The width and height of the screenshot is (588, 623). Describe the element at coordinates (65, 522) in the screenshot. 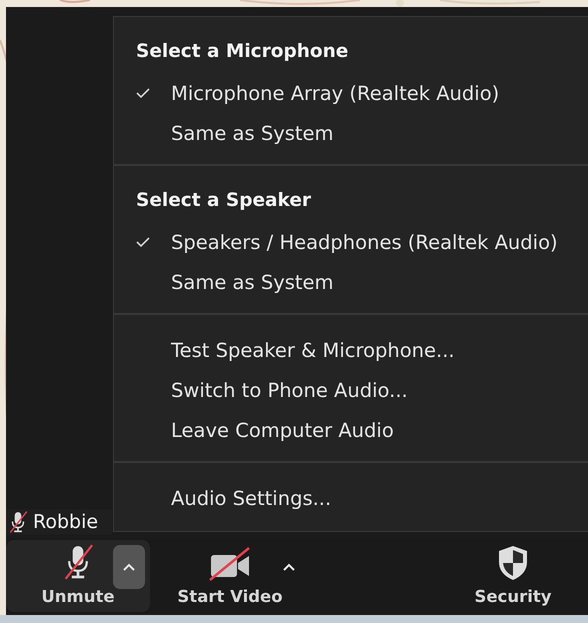

I see `participant-name: Robbie` at that location.